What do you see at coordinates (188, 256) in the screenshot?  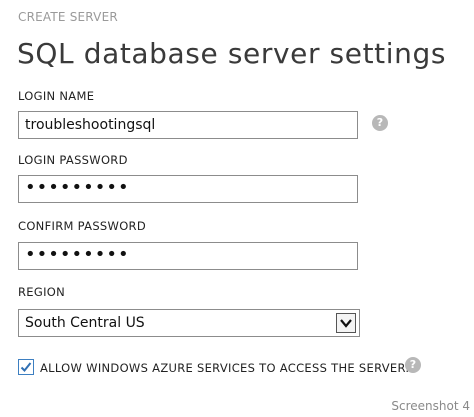 I see `confirm-password-input: •••••••••` at bounding box center [188, 256].